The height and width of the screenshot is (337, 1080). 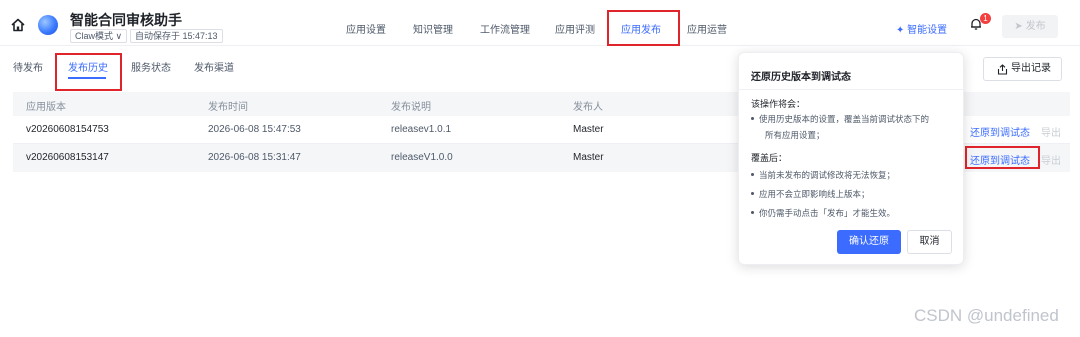 What do you see at coordinates (214, 66) in the screenshot?
I see `tab-channels: 发布渠道` at bounding box center [214, 66].